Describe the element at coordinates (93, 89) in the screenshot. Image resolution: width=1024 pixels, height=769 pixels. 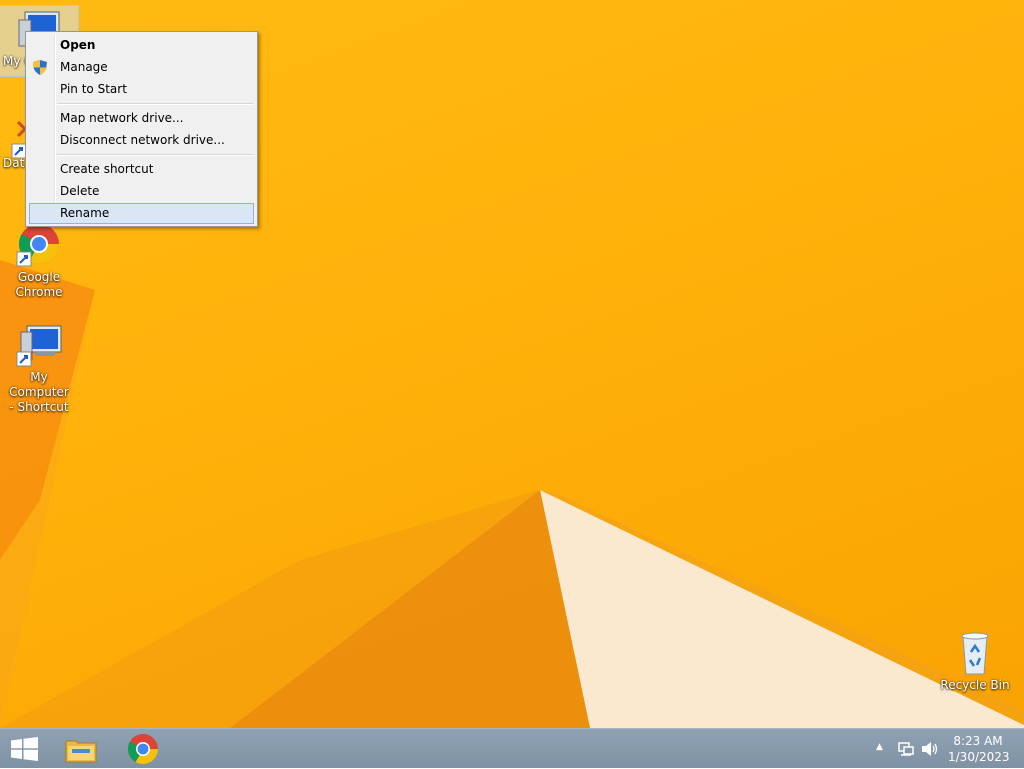
I see `menu-item-label: Pin to Start` at that location.